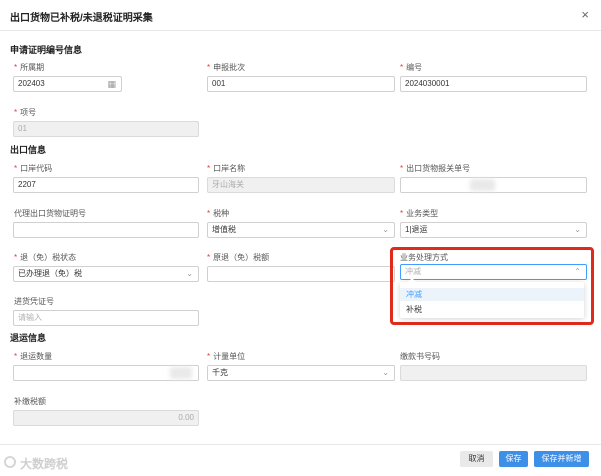 The image size is (601, 476). I want to click on supplement-tax-label: 补缴税额, so click(30, 401).